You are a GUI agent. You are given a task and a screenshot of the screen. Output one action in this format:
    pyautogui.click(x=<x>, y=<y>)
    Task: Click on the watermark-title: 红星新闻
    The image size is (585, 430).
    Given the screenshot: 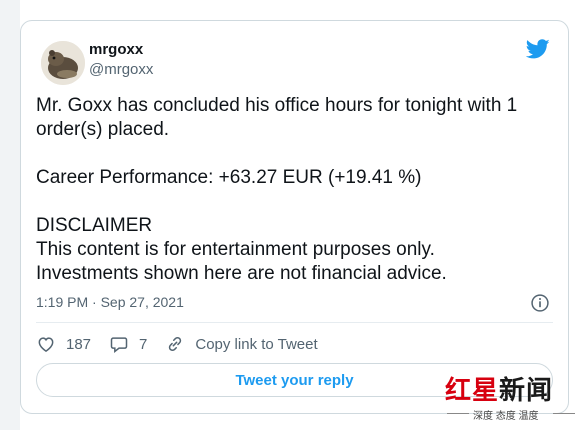 What is the action you would take?
    pyautogui.click(x=499, y=388)
    